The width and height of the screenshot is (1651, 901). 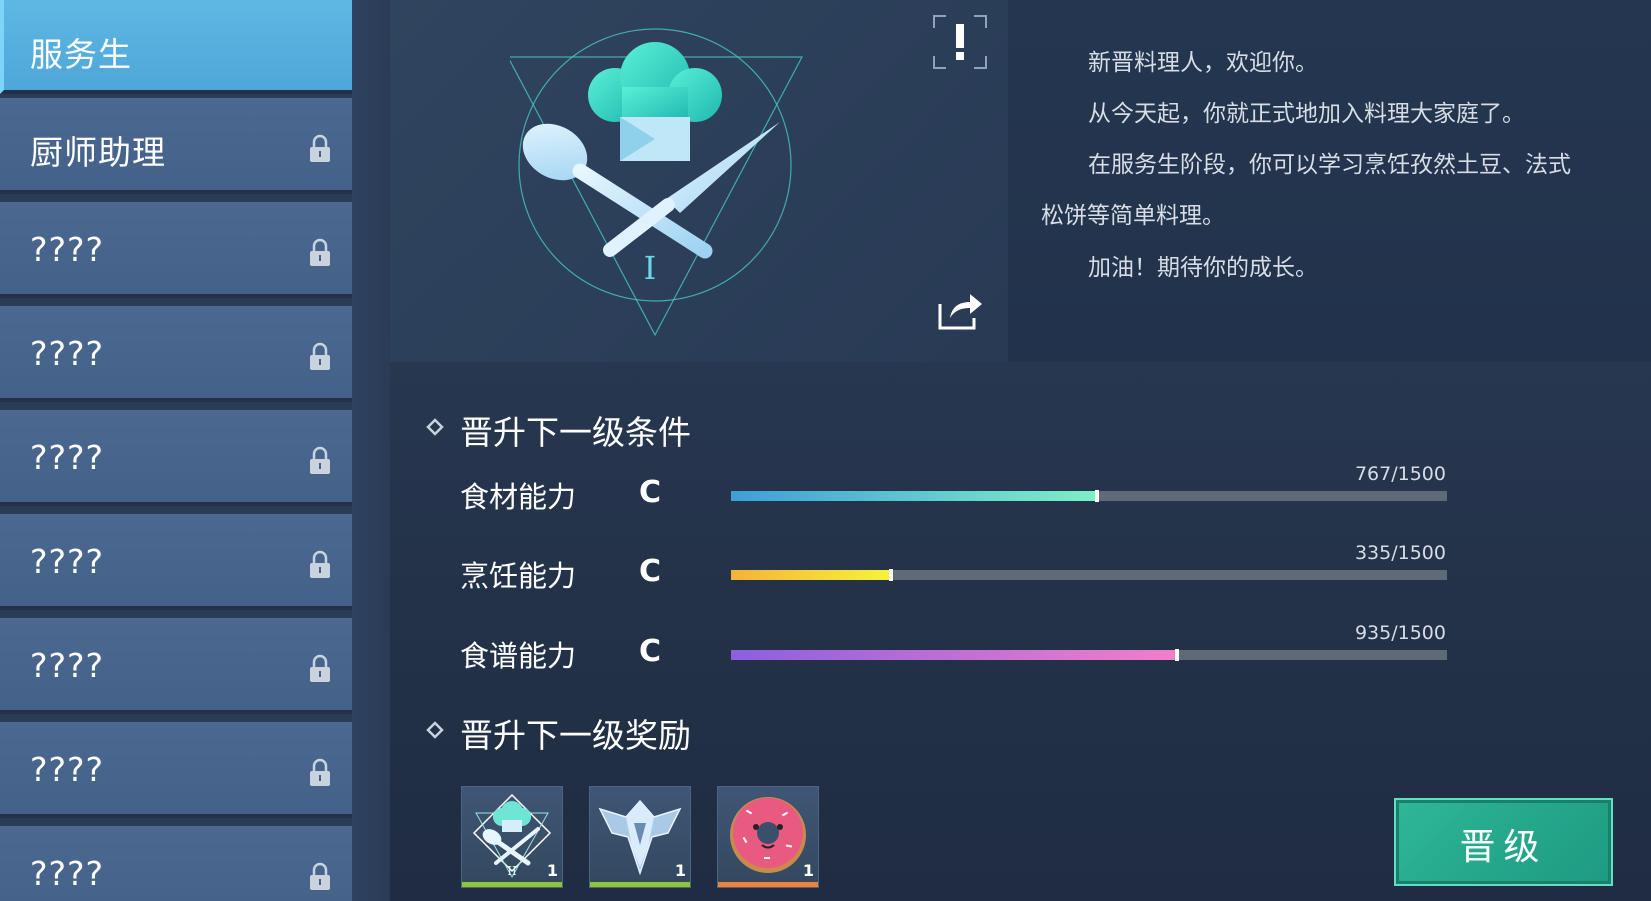 I want to click on stat-name: 食材能力, so click(x=518, y=497).